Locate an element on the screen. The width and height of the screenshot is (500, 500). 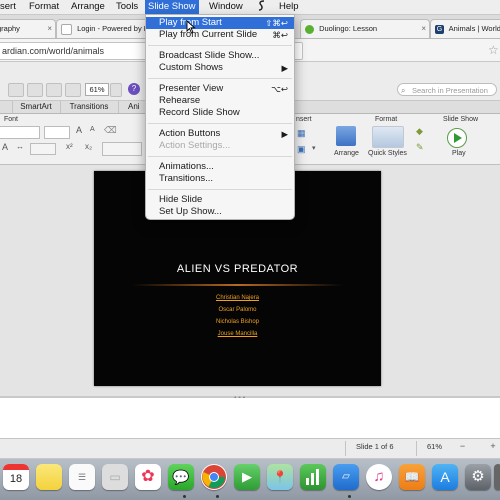
font-color-icon: A is located at coordinates (5, 147).